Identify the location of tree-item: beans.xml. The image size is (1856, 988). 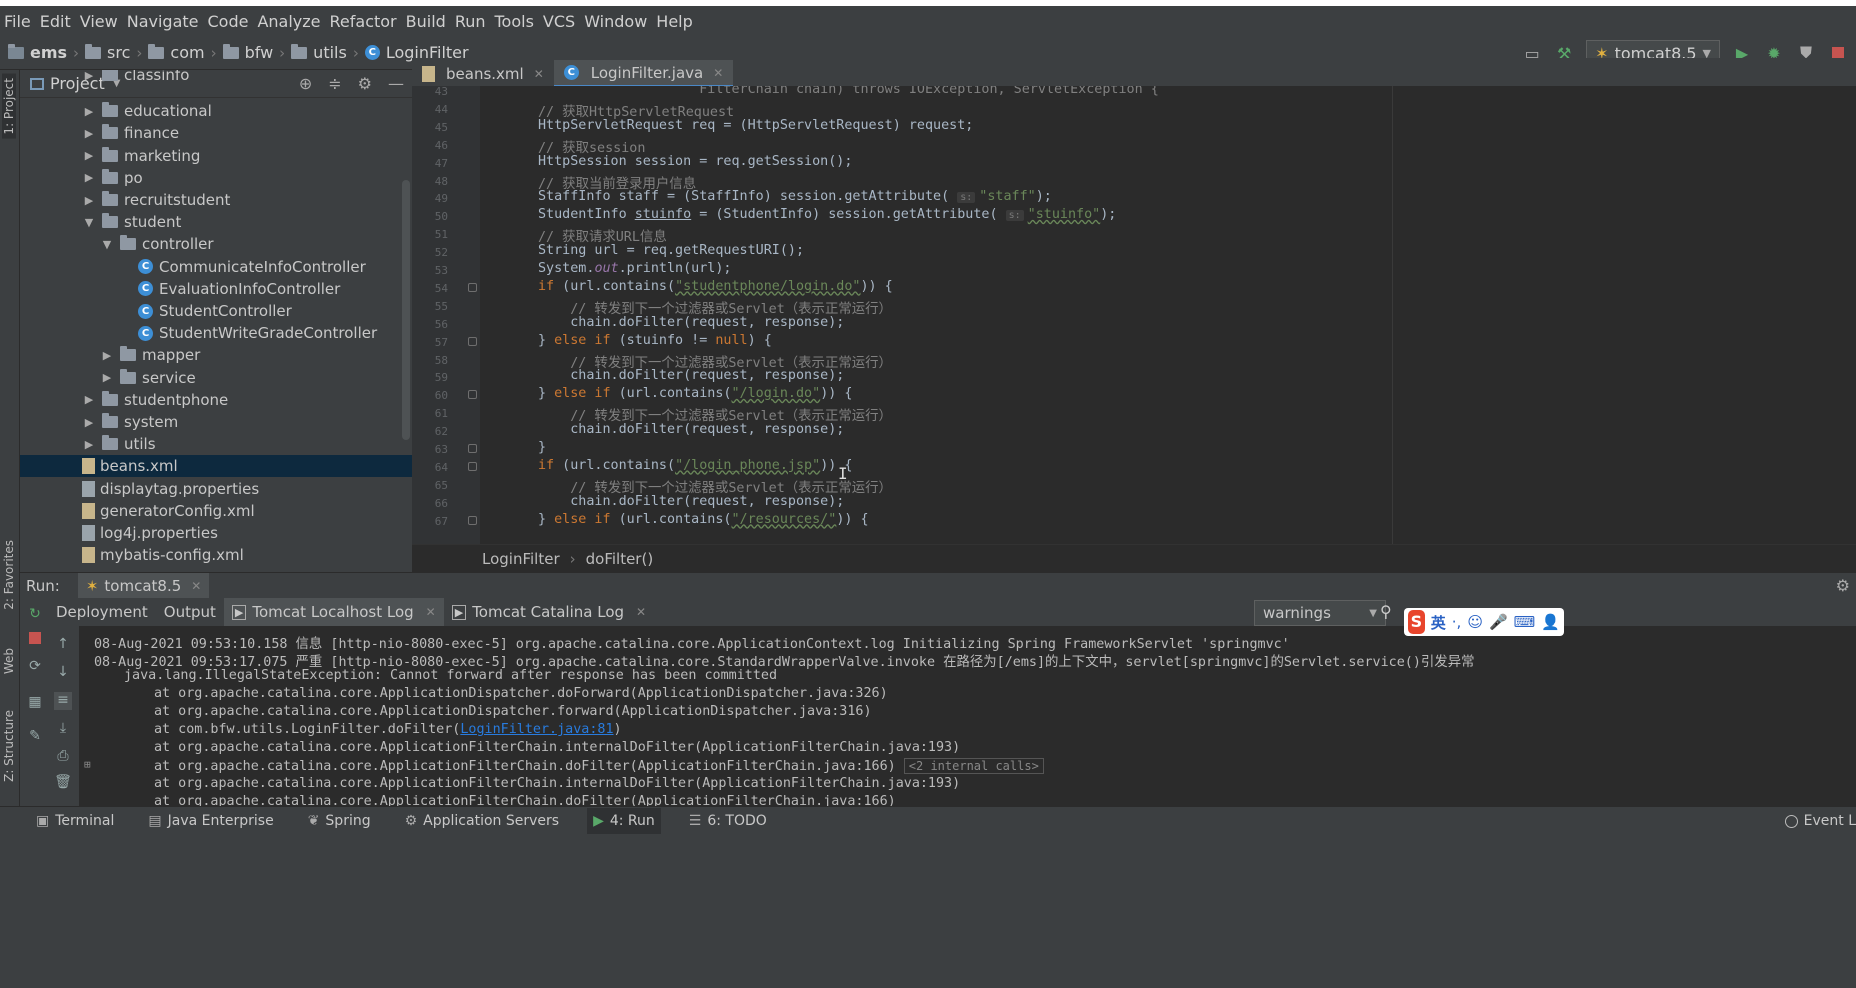
(216, 466).